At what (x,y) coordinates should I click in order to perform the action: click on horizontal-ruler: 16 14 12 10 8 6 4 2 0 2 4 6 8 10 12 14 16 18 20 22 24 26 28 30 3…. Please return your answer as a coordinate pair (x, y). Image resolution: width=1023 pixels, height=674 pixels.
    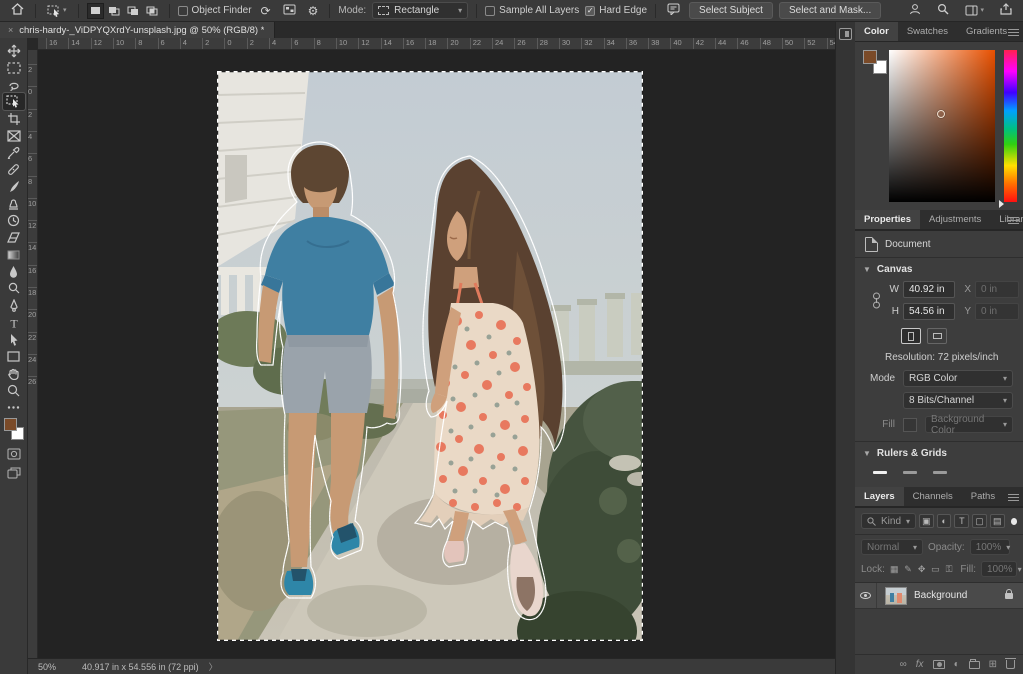
    Looking at the image, I should click on (436, 44).